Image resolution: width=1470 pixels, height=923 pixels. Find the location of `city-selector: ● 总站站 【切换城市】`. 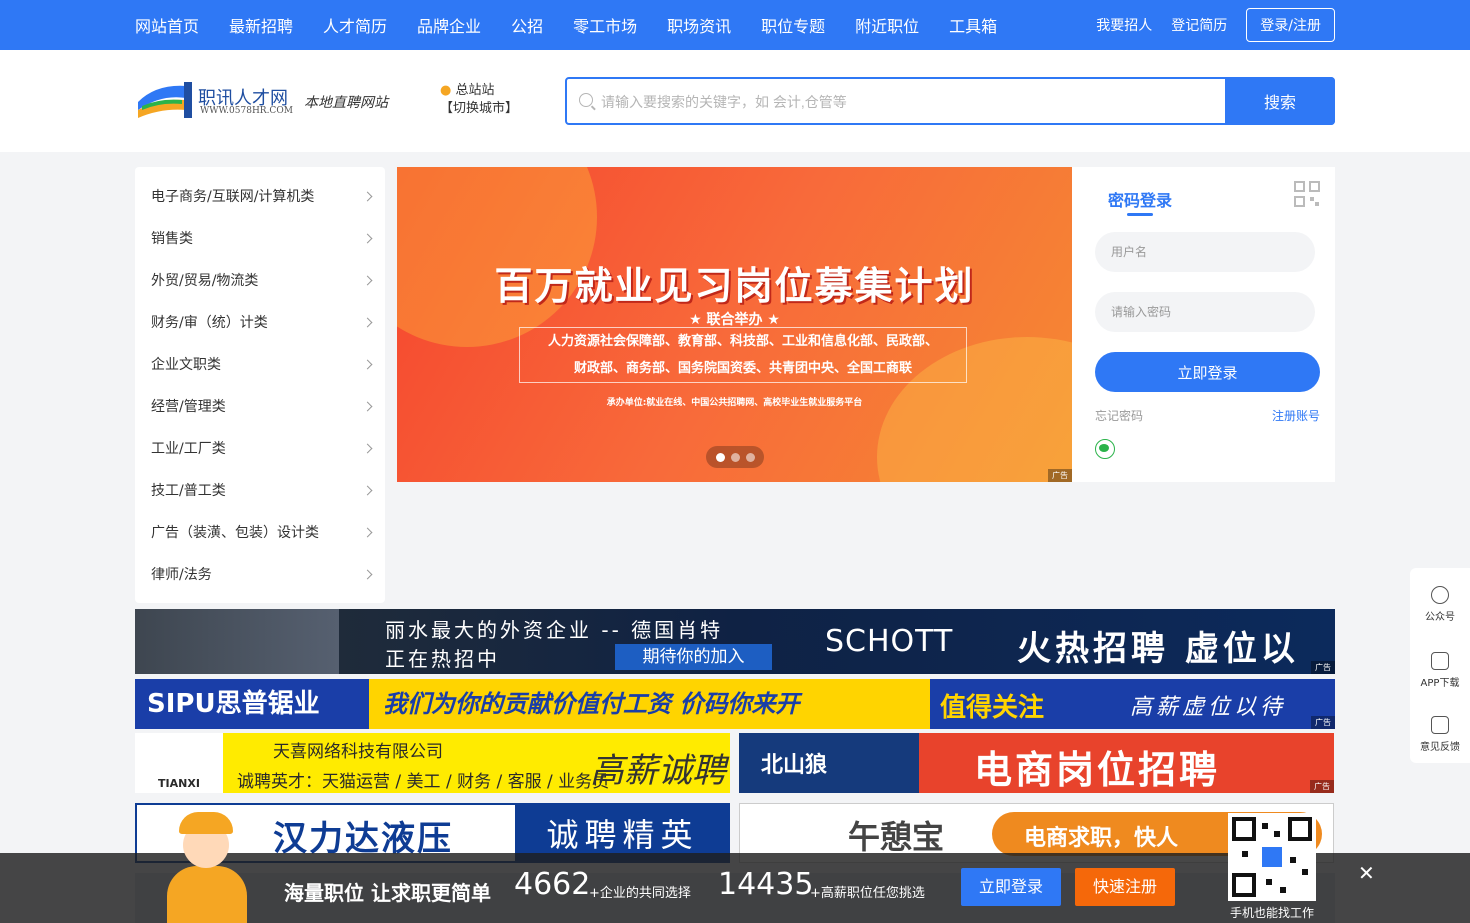

city-selector: ● 总站站 【切换城市】 is located at coordinates (479, 100).